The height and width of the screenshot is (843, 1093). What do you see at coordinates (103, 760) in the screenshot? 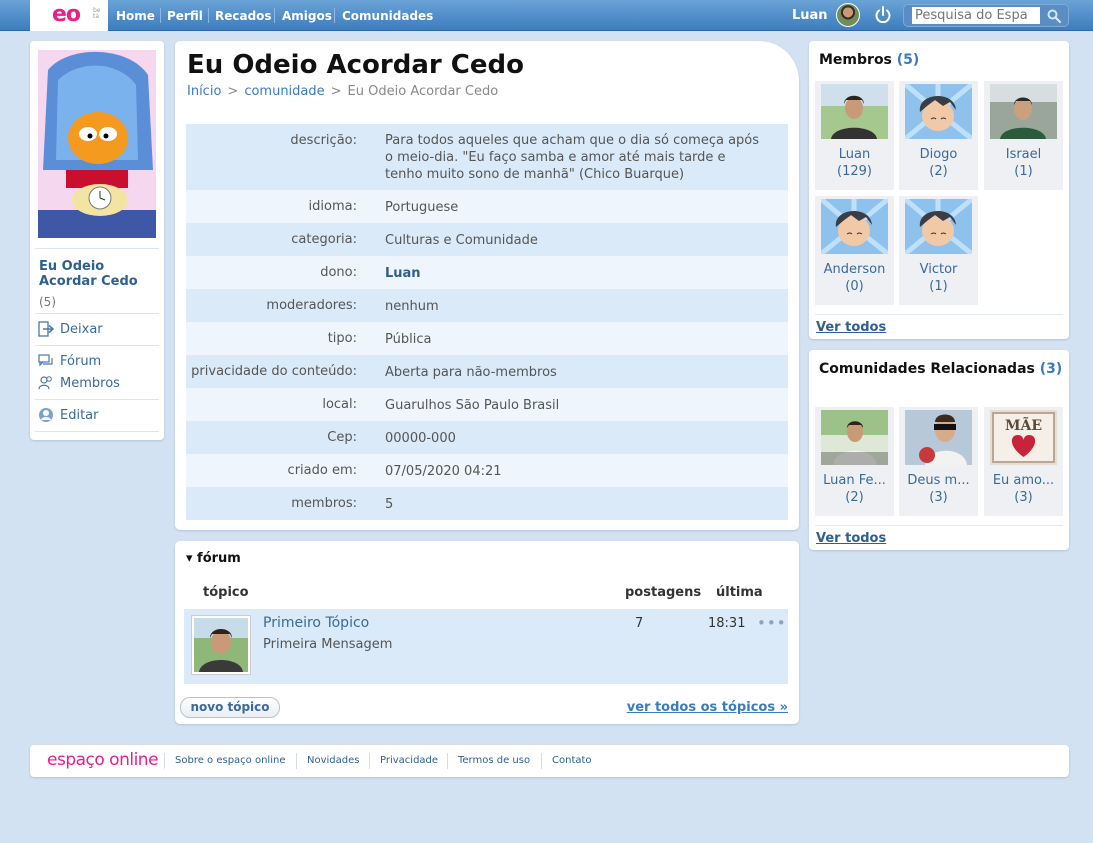
I see `footer-logo: espaço online` at bounding box center [103, 760].